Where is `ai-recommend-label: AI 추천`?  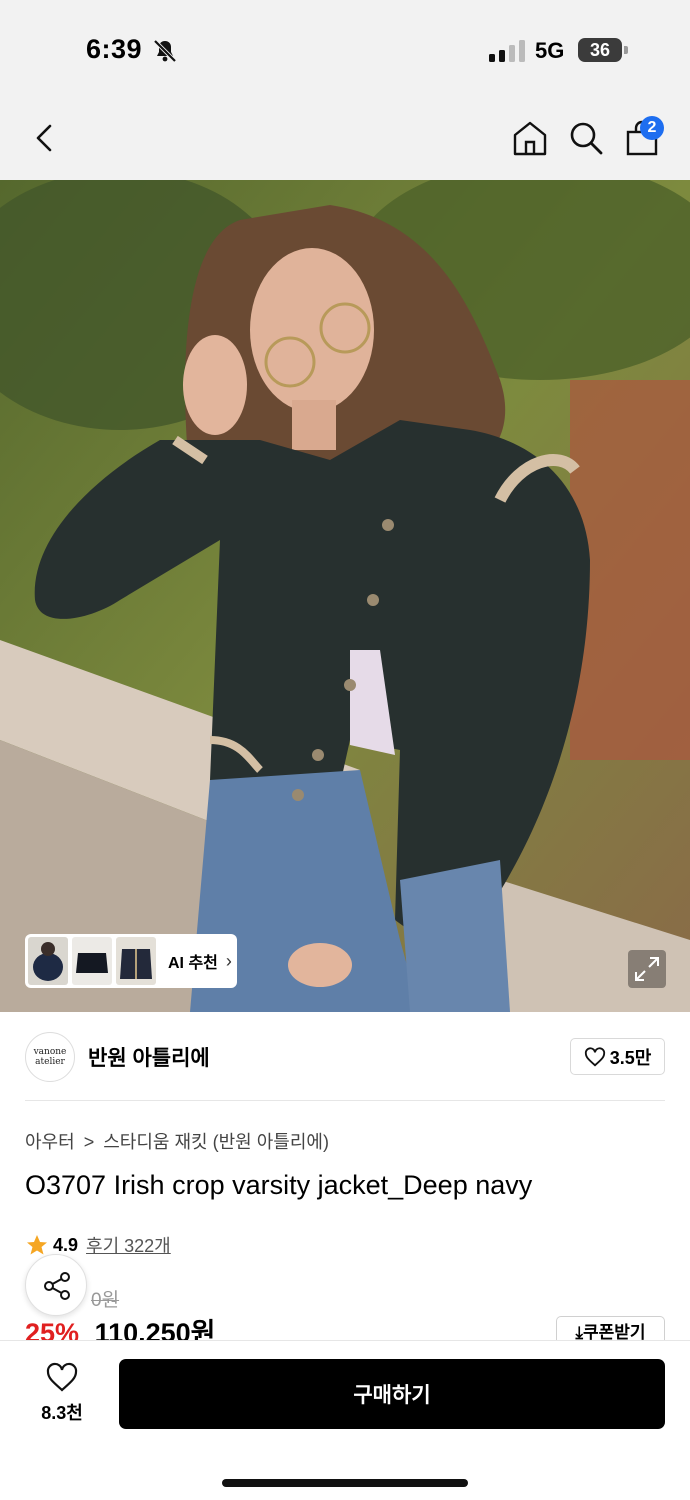 ai-recommend-label: AI 추천 is located at coordinates (193, 963).